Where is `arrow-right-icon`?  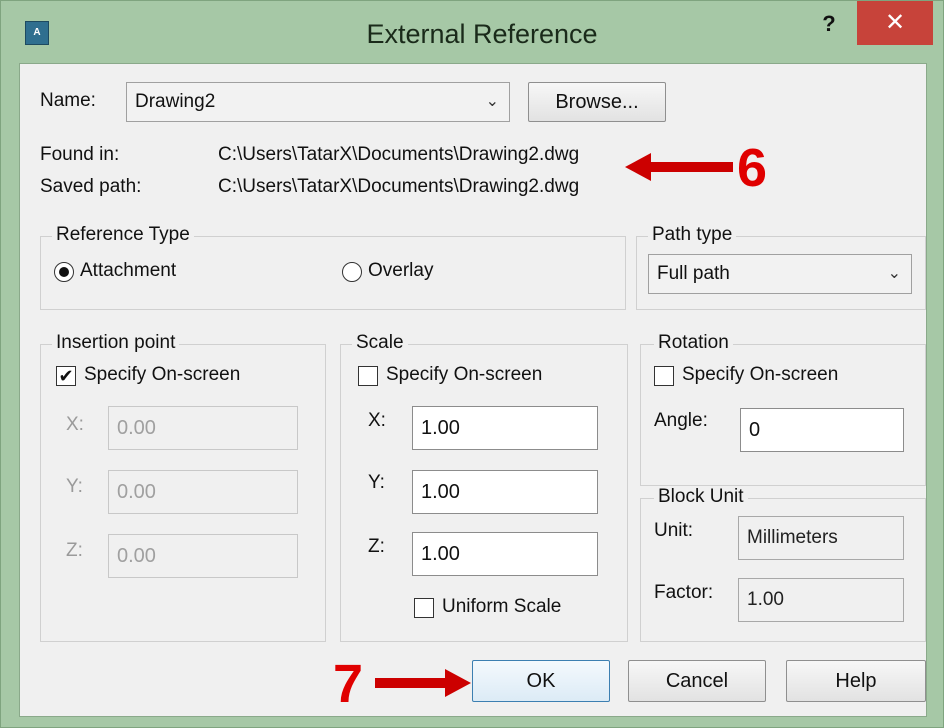 arrow-right-icon is located at coordinates (423, 683).